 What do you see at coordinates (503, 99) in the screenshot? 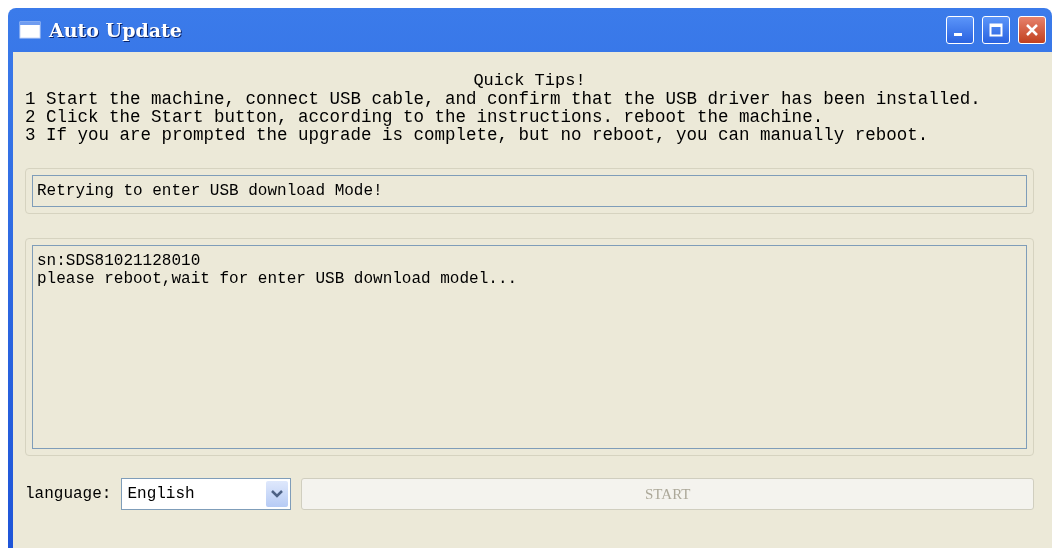
I see `tip-text: 1 Start the machine, connect USB cable, and confirm that the USB driver has been installed.` at bounding box center [503, 99].